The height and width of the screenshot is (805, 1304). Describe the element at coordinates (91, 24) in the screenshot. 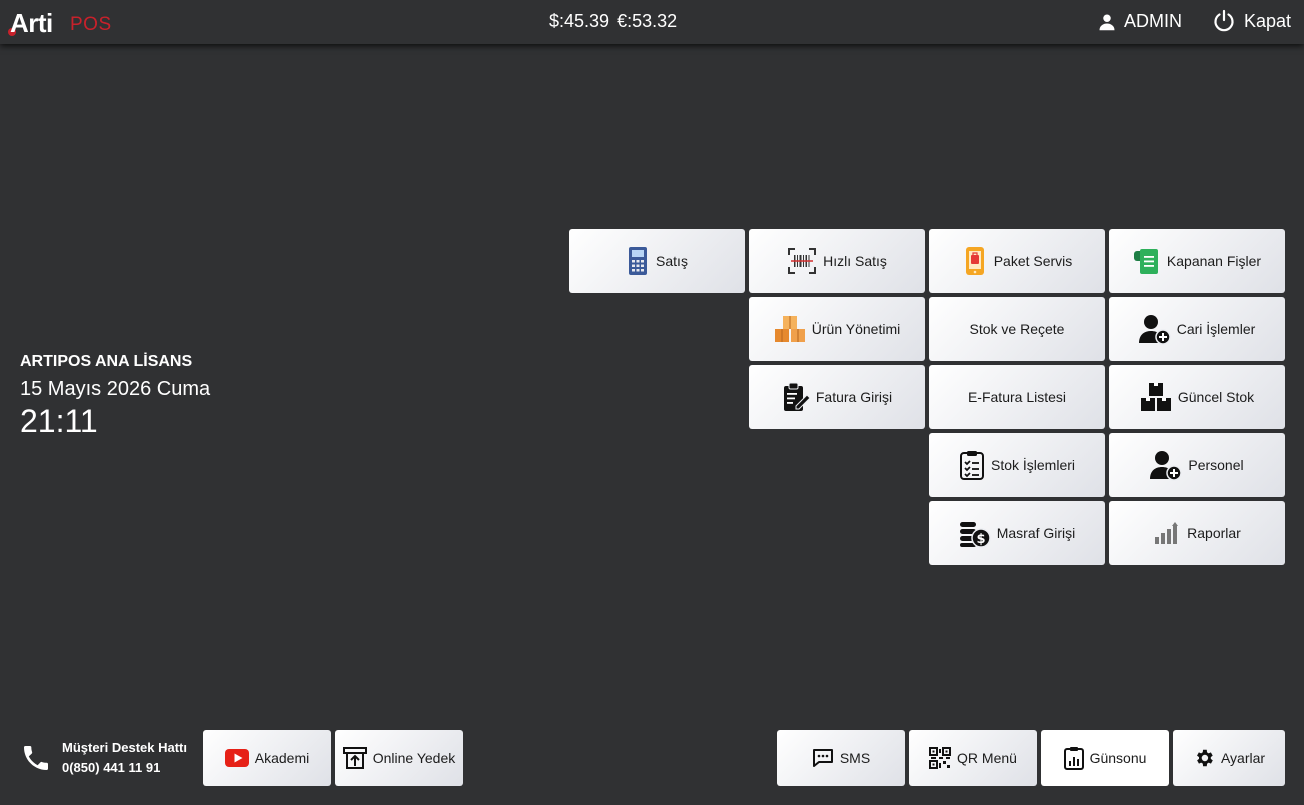

I see `logo-suffix: POS` at that location.